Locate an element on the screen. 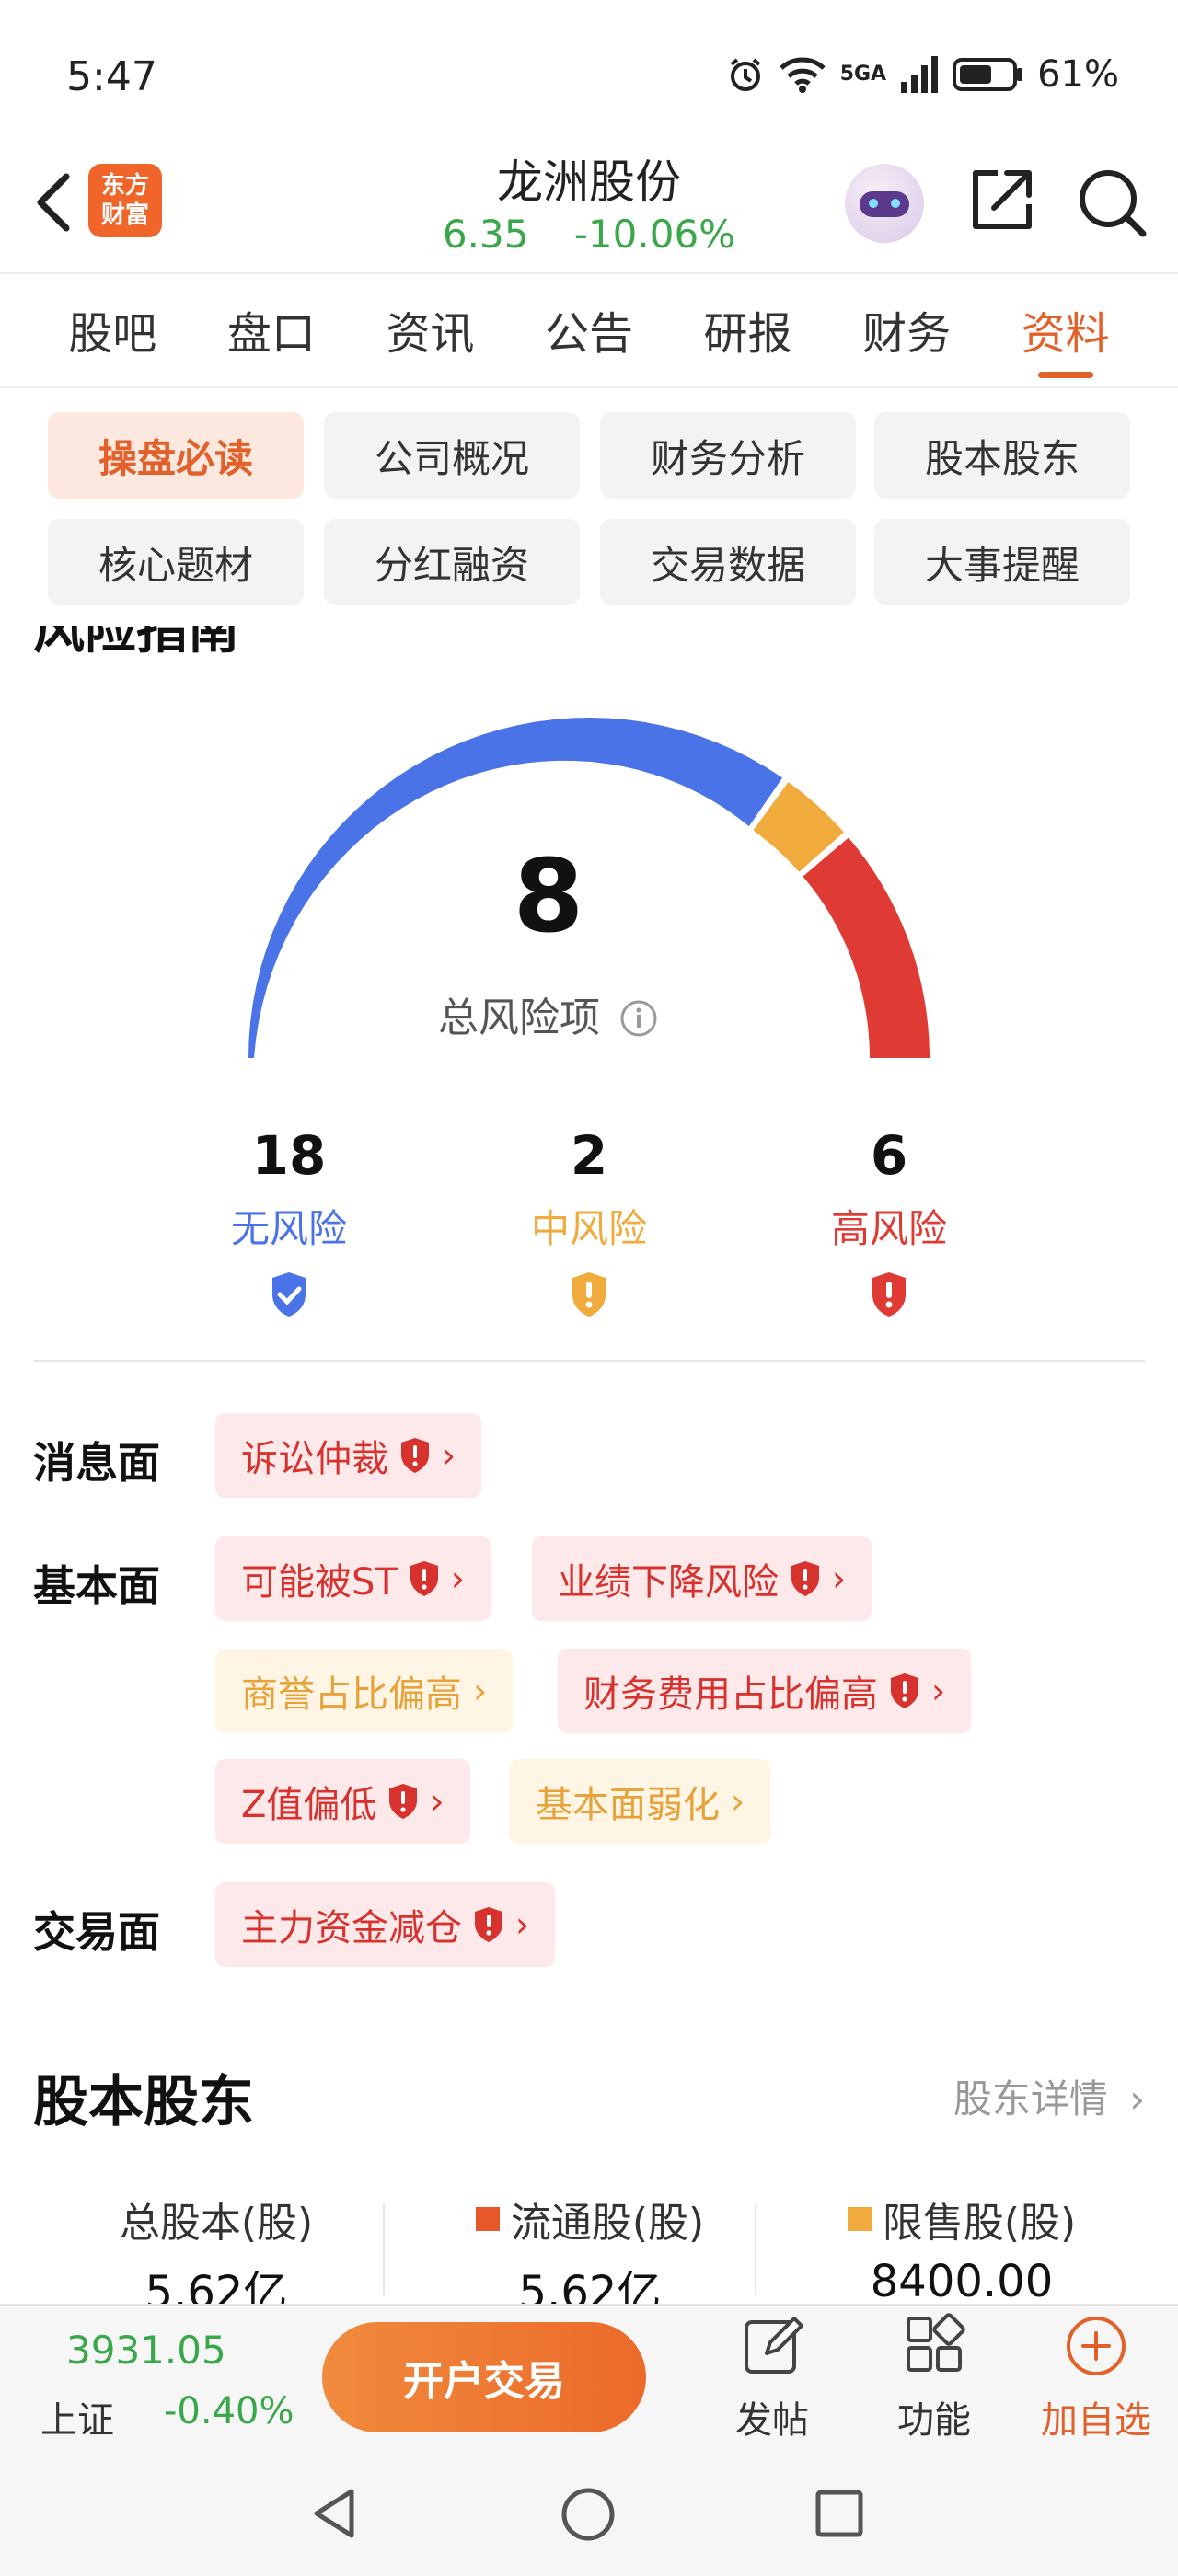  shield-warning-medium-icon is located at coordinates (589, 1294).